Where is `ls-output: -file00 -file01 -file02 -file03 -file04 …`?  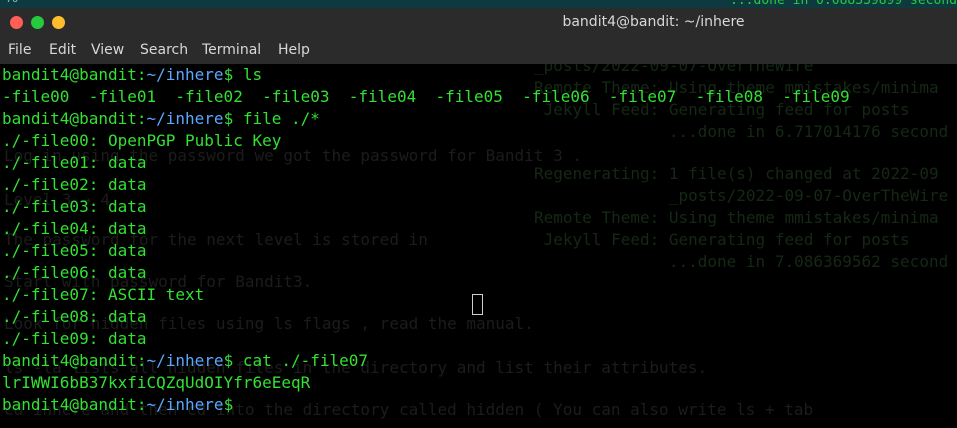 ls-output: -file00 -file01 -file02 -file03 -file04 … is located at coordinates (426, 96).